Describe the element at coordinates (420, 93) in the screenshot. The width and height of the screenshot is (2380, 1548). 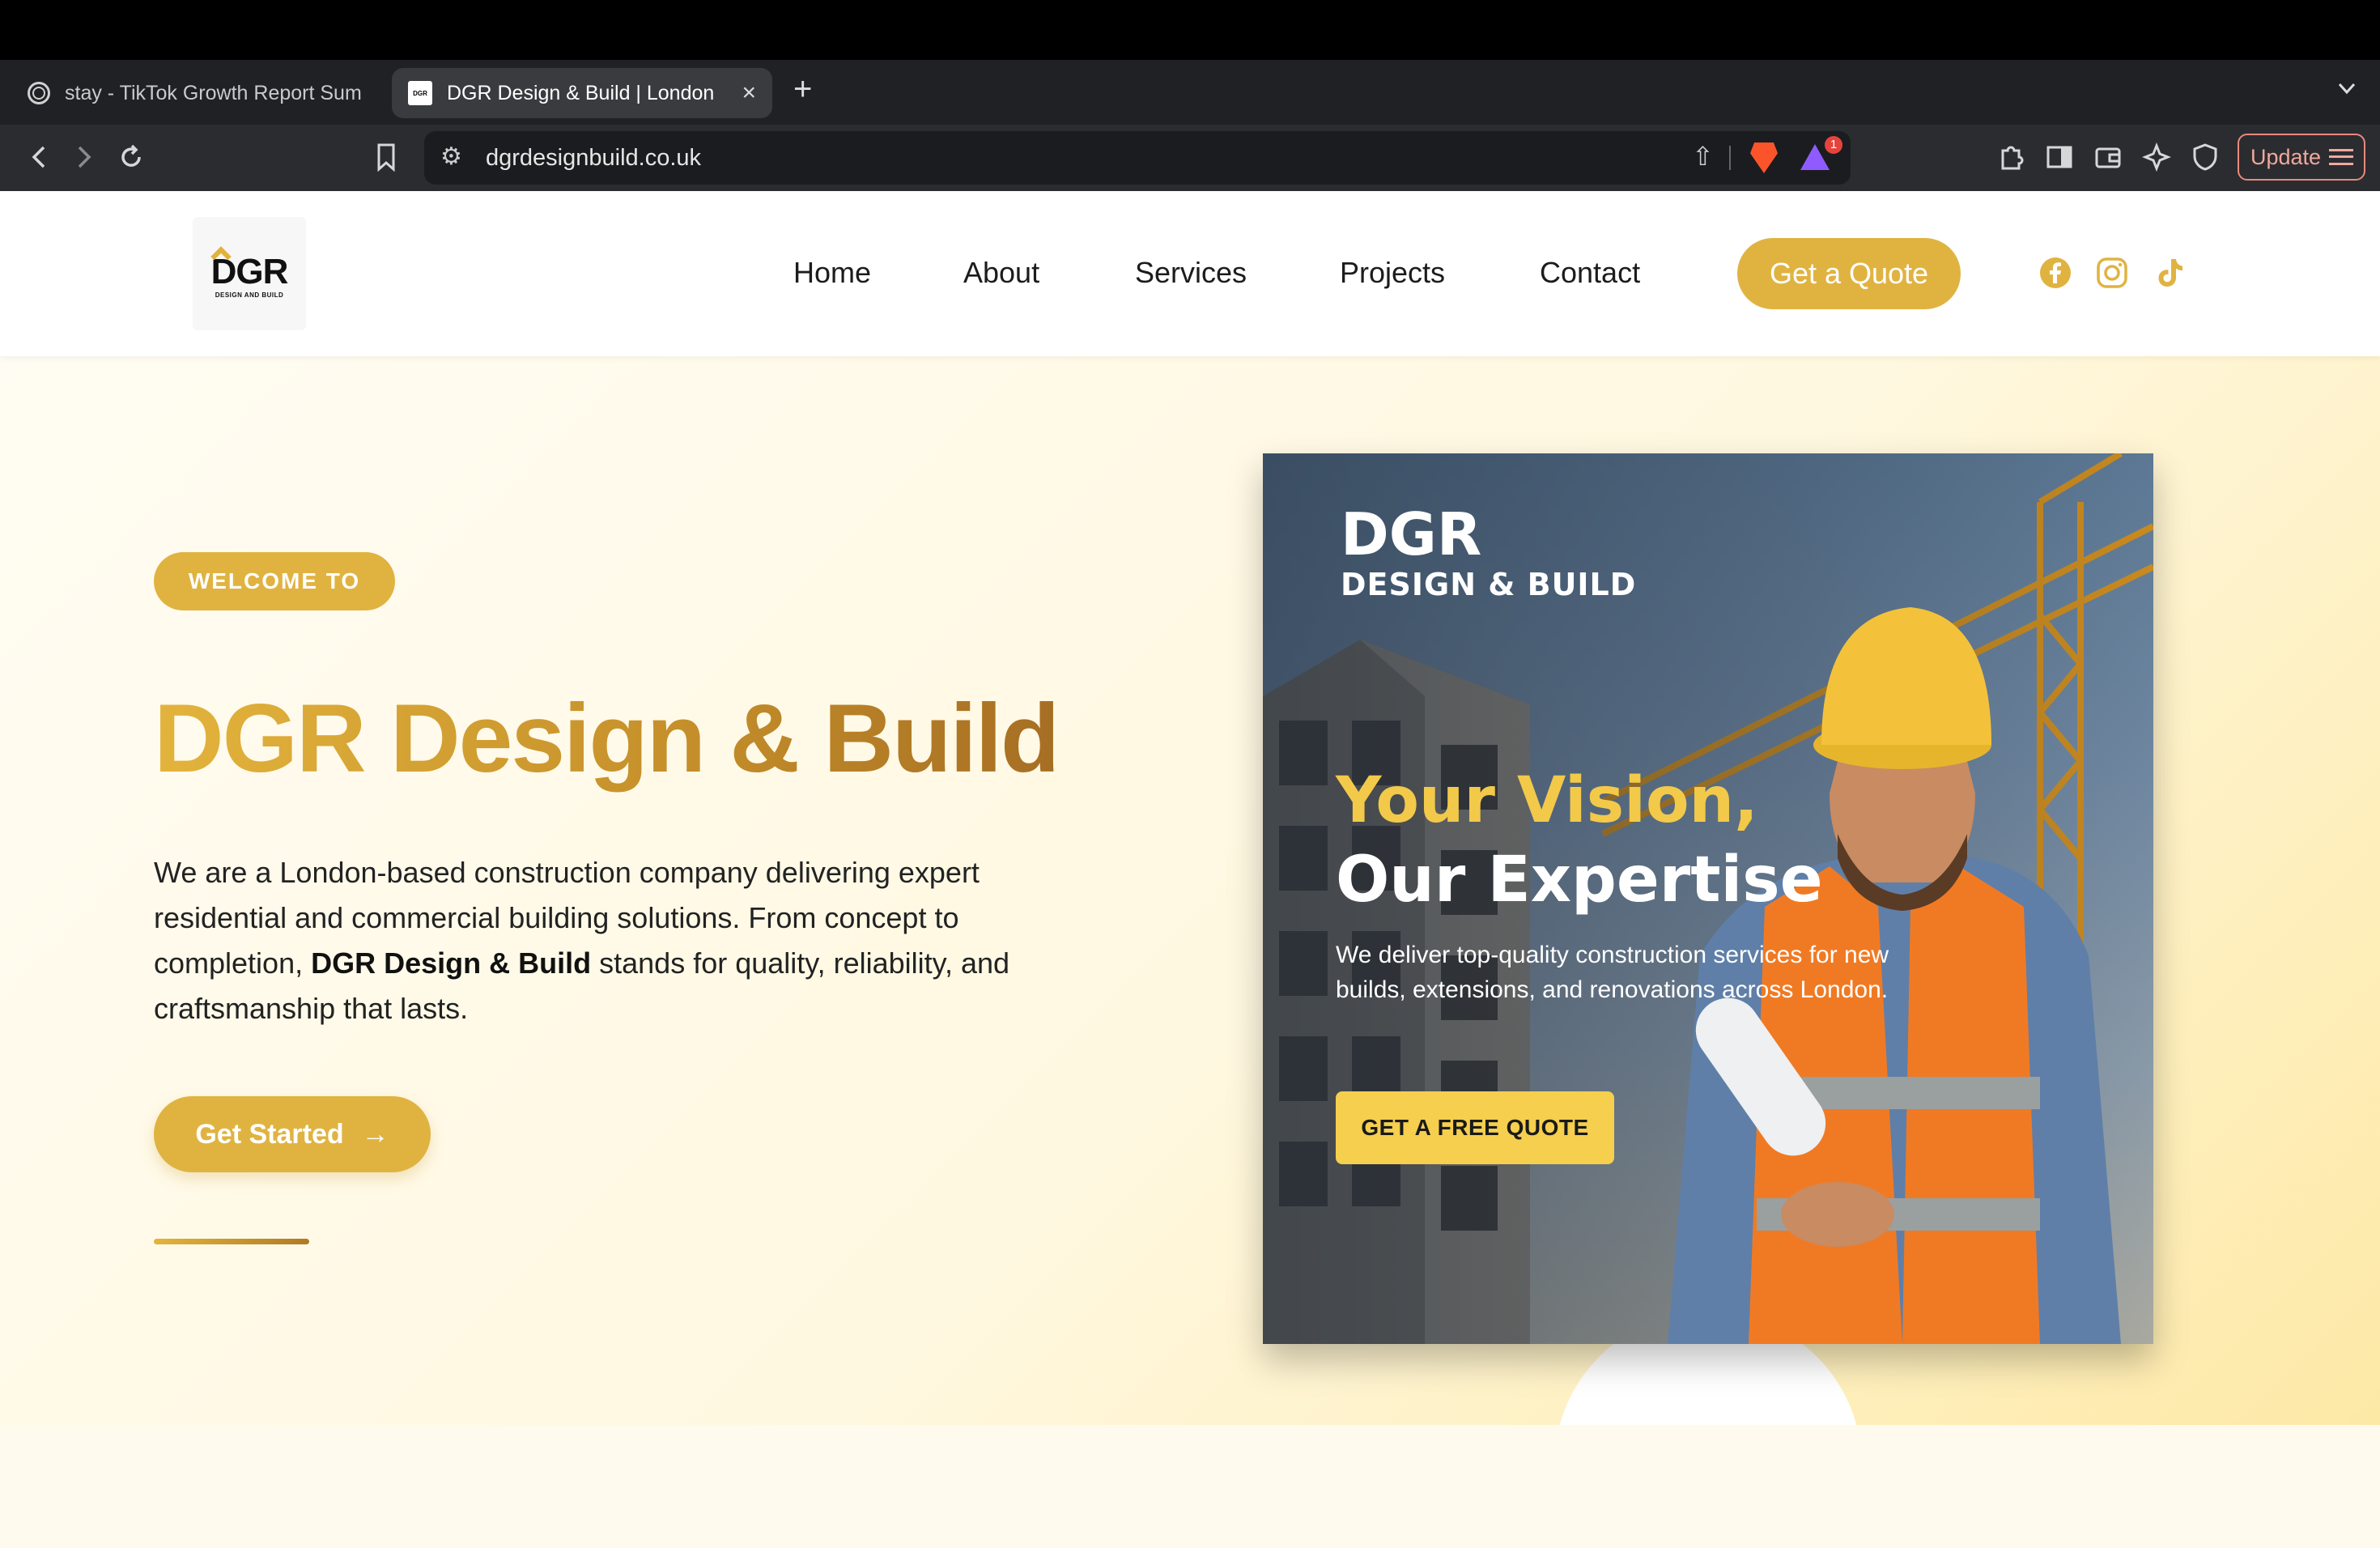
I see `dgr-favicon-icon: DGR` at that location.